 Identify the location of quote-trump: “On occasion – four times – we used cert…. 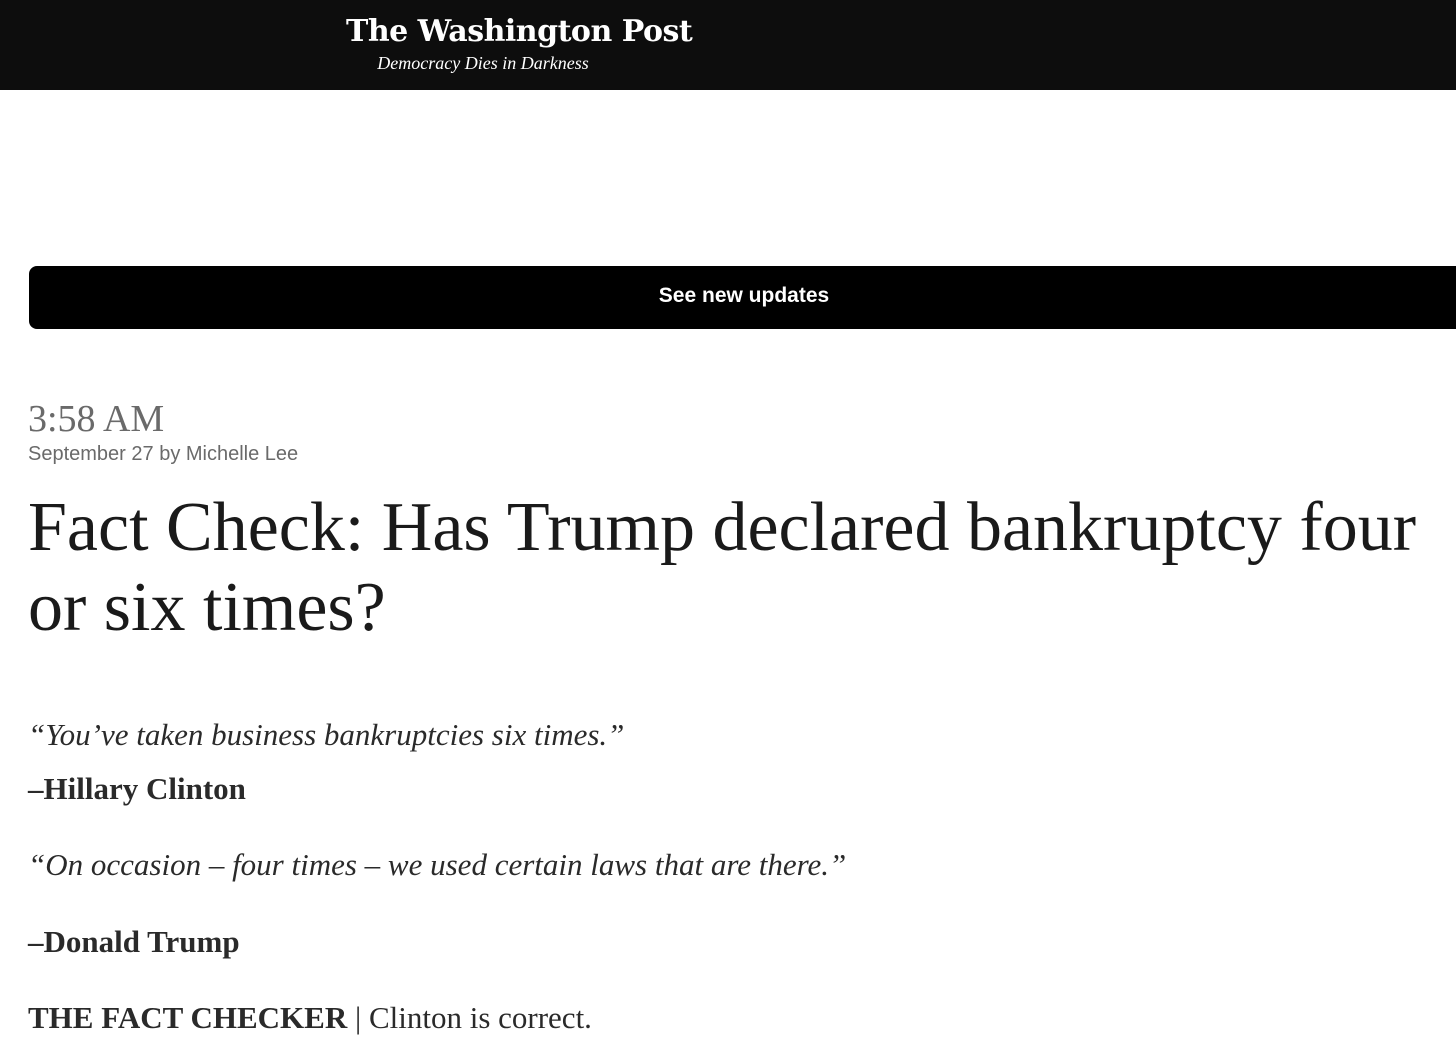
(437, 864).